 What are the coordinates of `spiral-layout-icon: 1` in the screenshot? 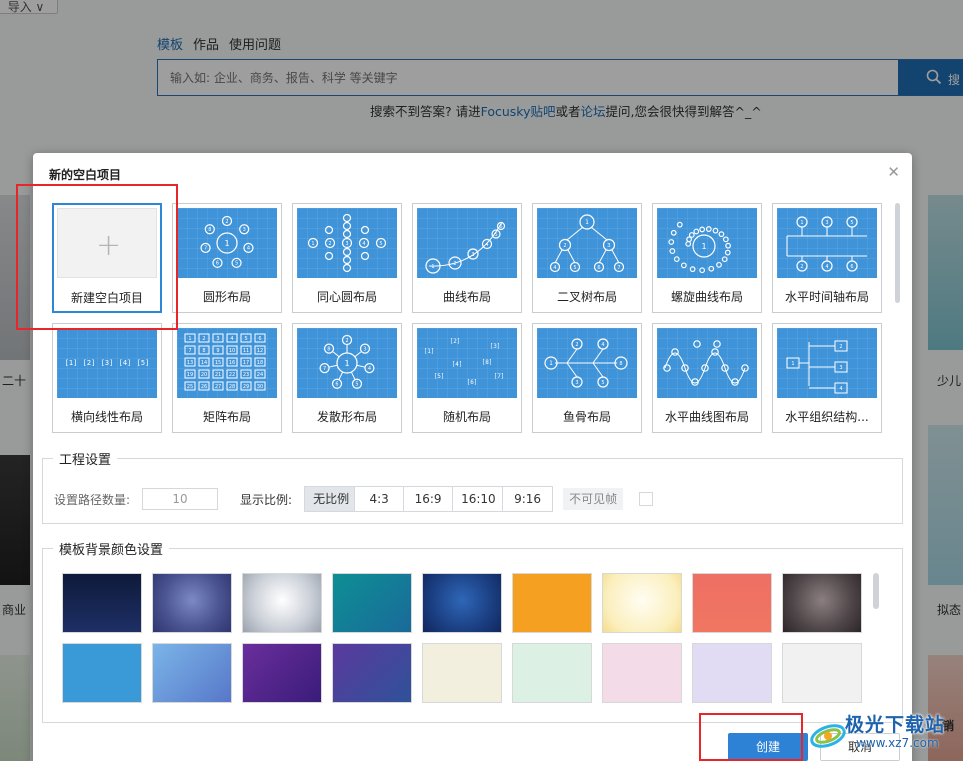 It's located at (699, 247).